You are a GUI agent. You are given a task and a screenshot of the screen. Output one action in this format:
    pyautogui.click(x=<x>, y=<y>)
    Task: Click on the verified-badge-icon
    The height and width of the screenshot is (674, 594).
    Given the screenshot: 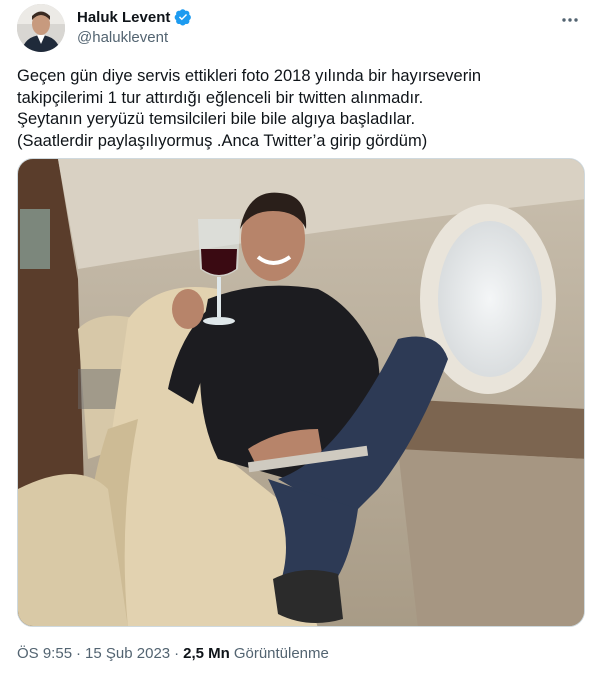 What is the action you would take?
    pyautogui.click(x=183, y=17)
    